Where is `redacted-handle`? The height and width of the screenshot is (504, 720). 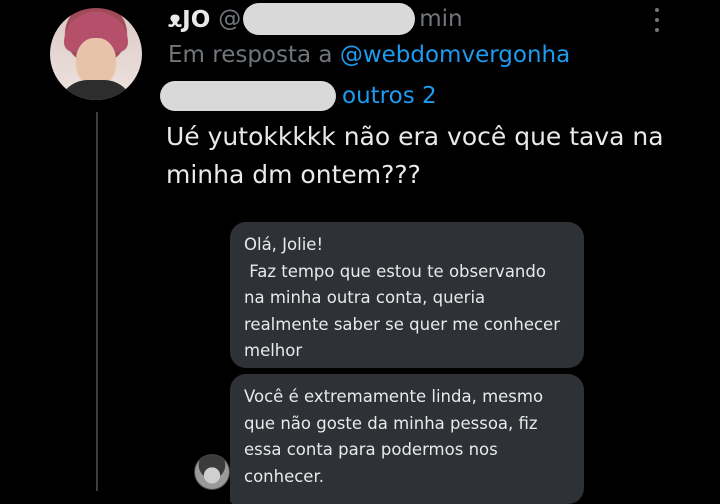
redacted-handle is located at coordinates (329, 19).